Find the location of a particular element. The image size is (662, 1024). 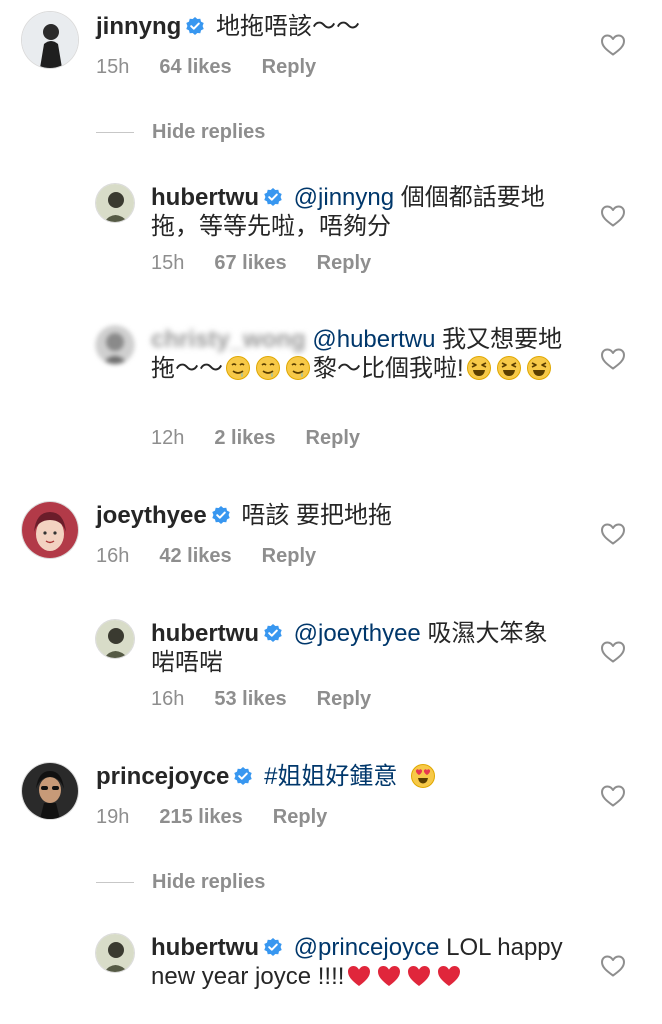

username: christy_wong is located at coordinates (228, 339).